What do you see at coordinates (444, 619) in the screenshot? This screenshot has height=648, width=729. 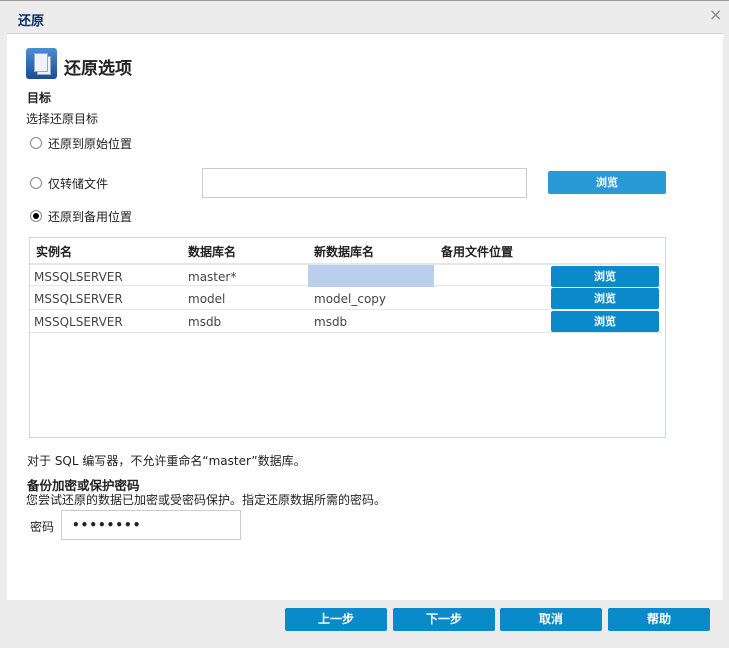 I see `next-button: 下一步` at bounding box center [444, 619].